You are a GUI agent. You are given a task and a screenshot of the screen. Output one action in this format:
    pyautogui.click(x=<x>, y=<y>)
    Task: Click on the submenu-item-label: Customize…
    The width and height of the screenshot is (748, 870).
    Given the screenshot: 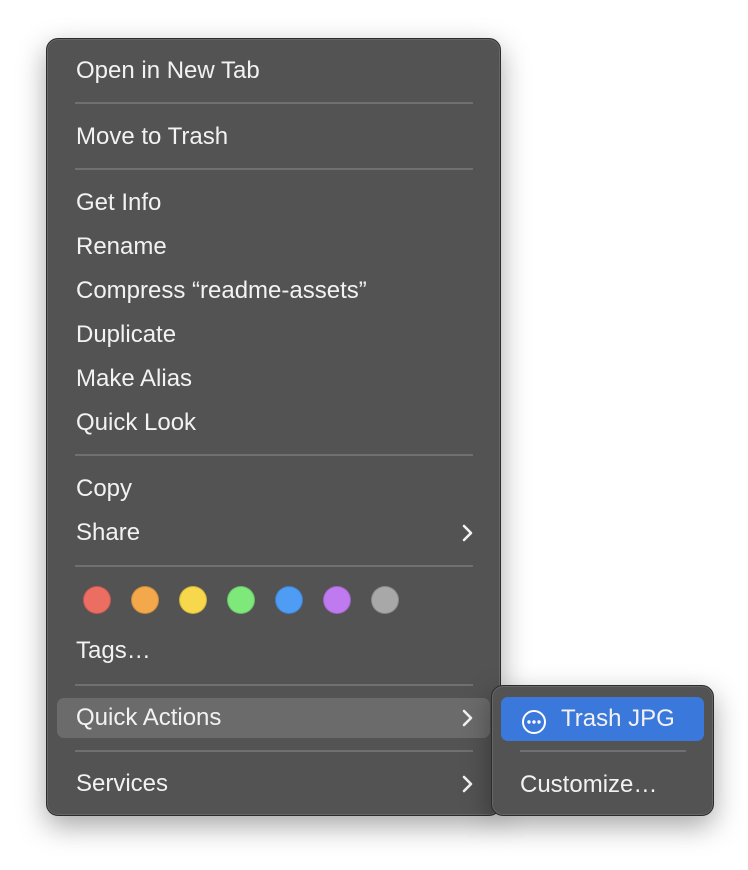 What is the action you would take?
    pyautogui.click(x=589, y=784)
    